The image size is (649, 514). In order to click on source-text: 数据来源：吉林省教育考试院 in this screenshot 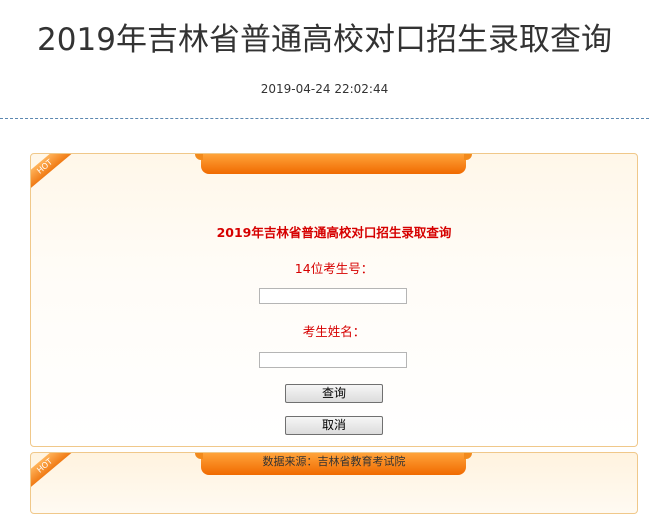, I will do `click(334, 461)`.